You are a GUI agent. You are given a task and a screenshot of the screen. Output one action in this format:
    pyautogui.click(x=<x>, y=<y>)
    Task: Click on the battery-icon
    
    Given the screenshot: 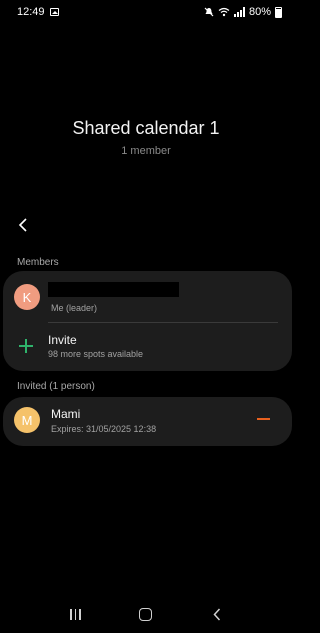 What is the action you would take?
    pyautogui.click(x=278, y=12)
    